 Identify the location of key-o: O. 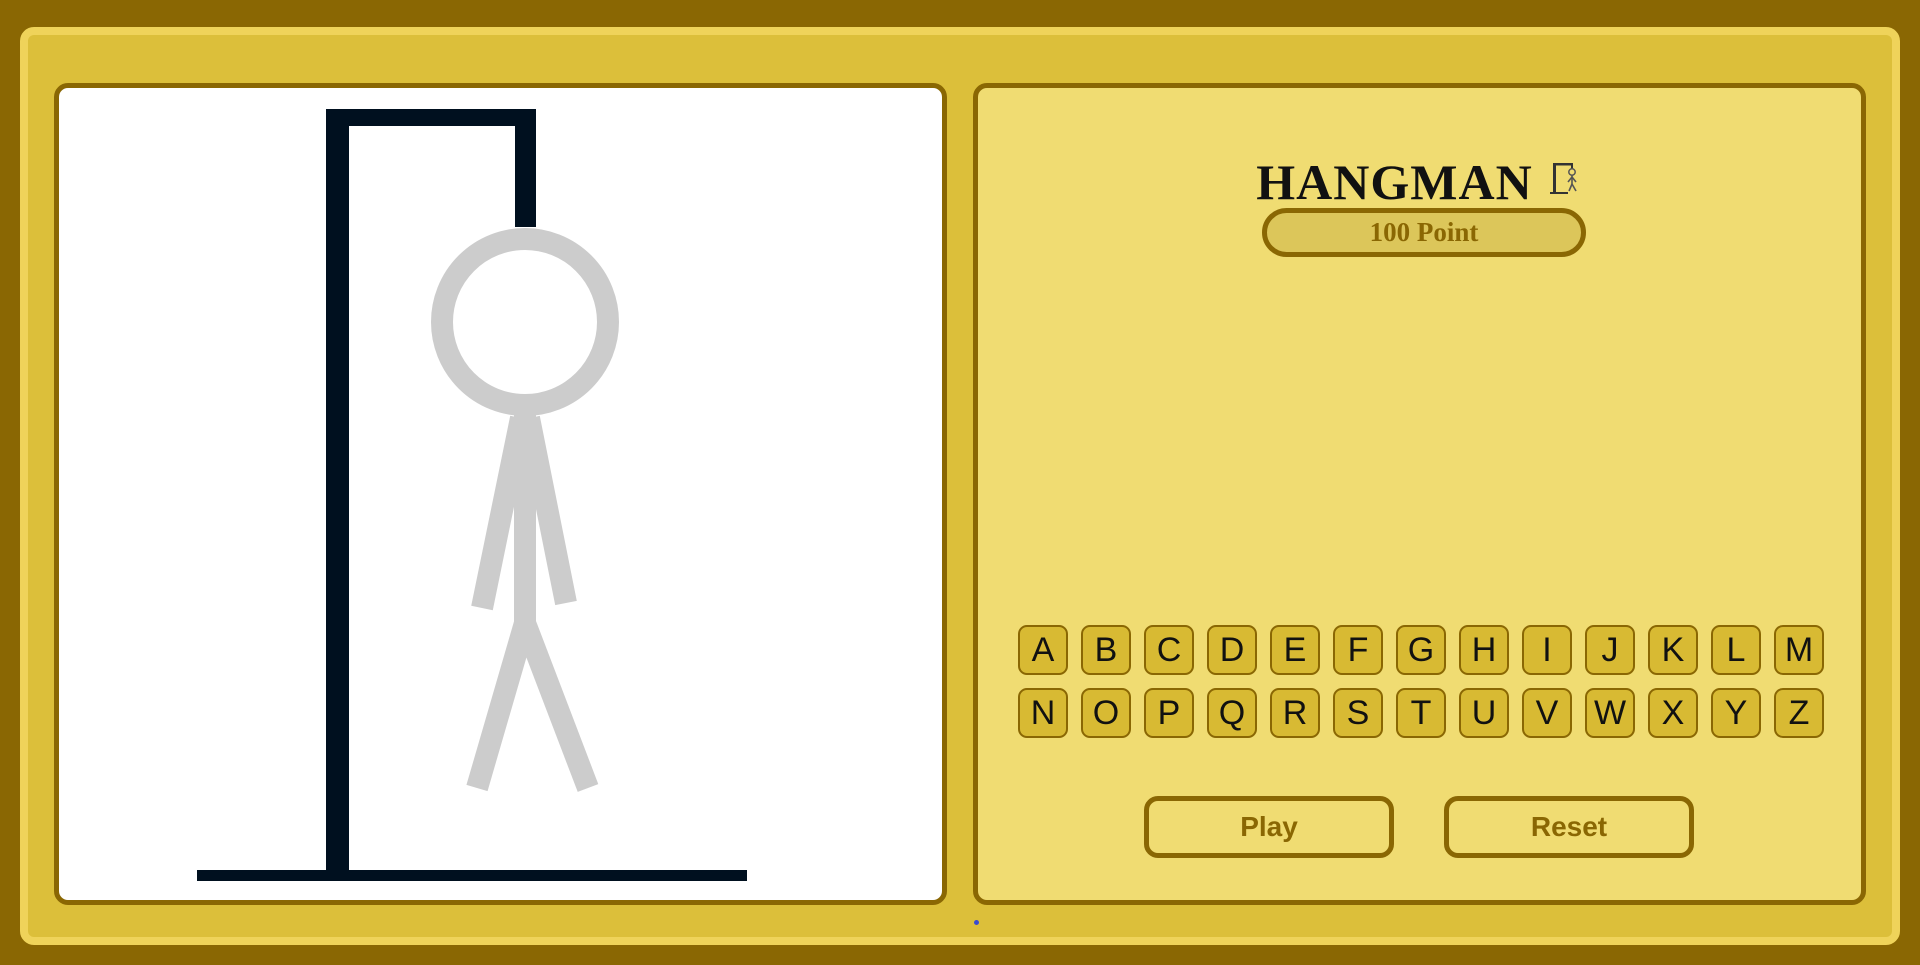
(1106, 713).